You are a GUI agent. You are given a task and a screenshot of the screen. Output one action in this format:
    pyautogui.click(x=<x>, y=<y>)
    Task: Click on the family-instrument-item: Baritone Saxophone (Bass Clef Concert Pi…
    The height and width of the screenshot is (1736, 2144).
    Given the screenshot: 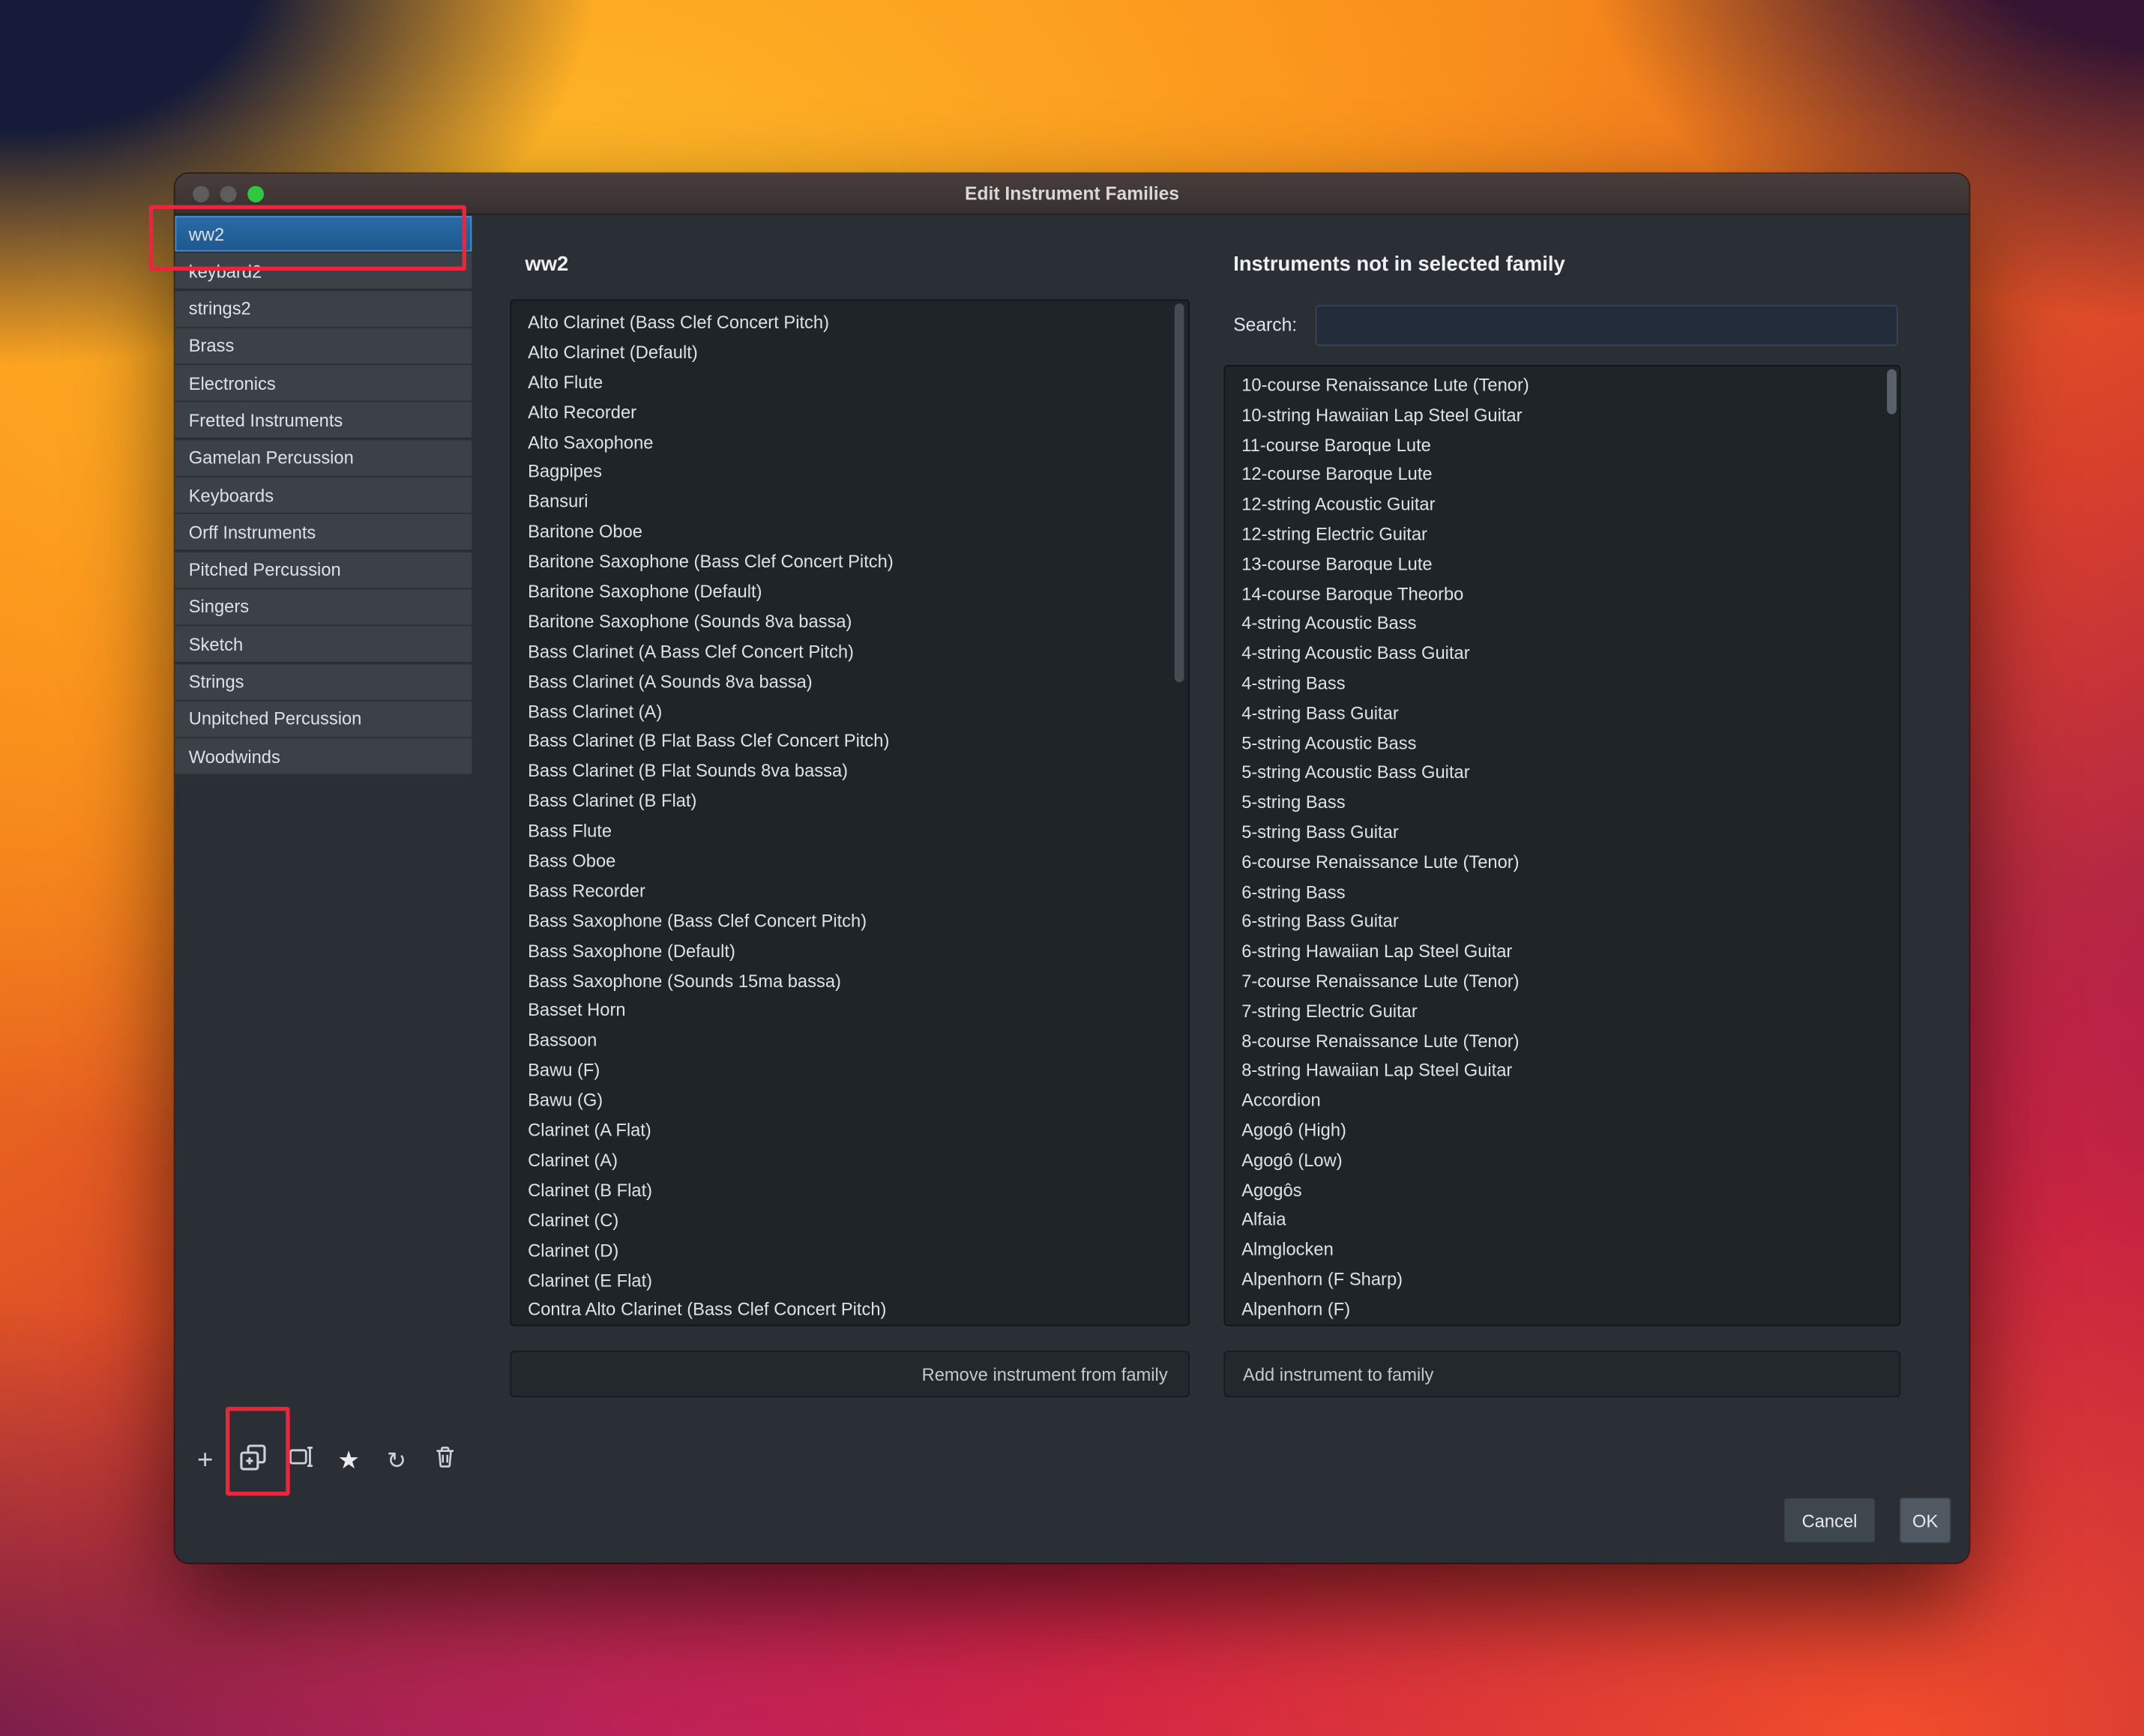 What is the action you would take?
    pyautogui.click(x=849, y=562)
    